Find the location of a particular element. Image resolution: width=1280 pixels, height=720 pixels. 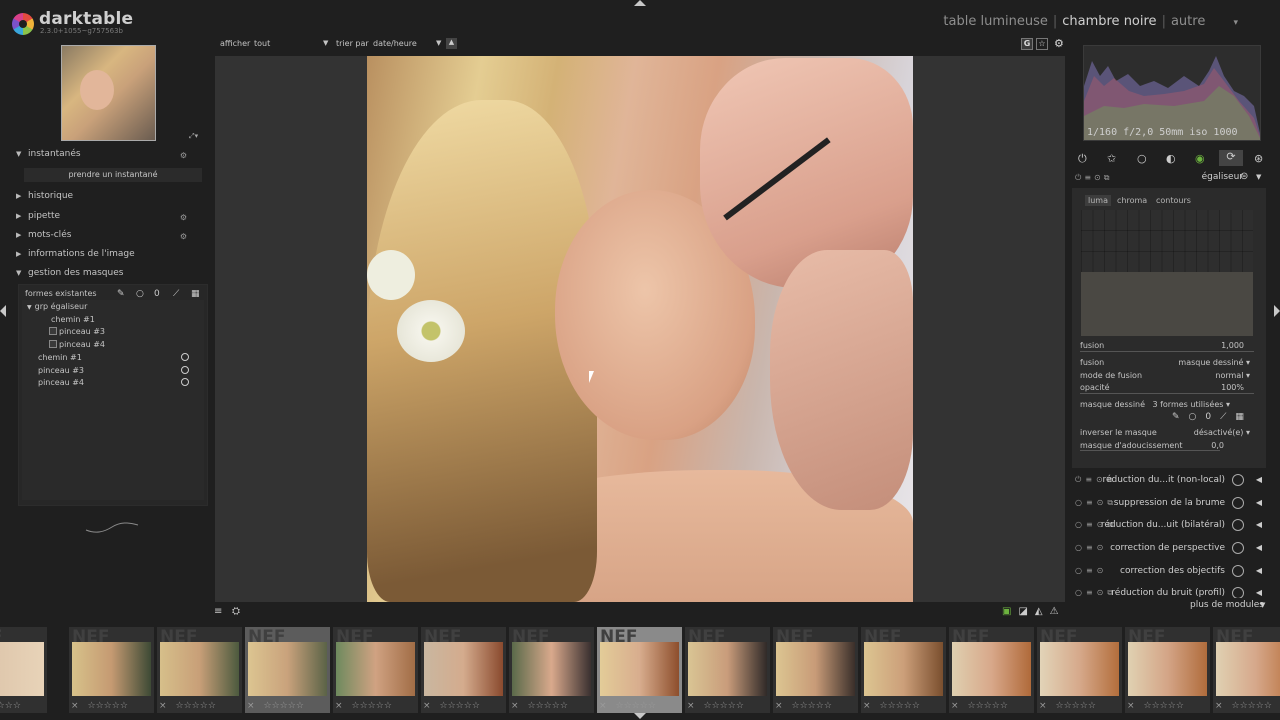

collapse-left-panel-arrow-icon is located at coordinates (3, 311).